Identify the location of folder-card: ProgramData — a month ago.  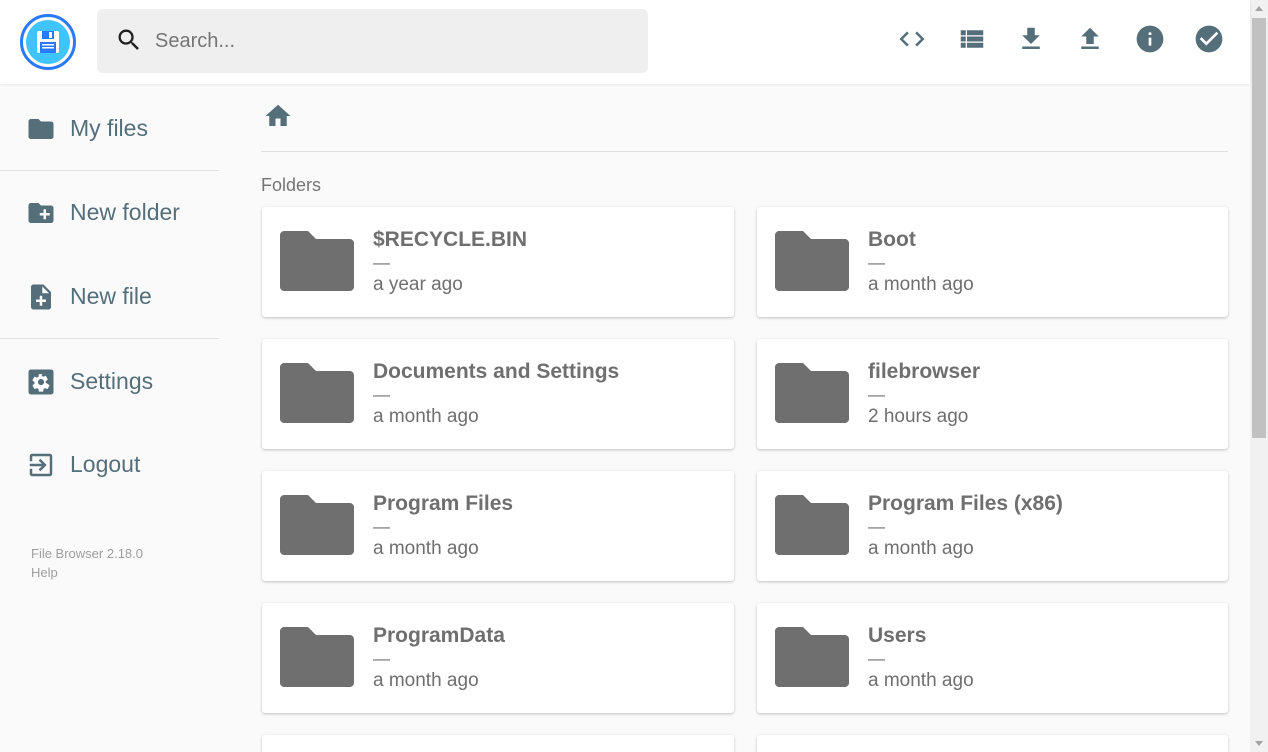
(498, 658).